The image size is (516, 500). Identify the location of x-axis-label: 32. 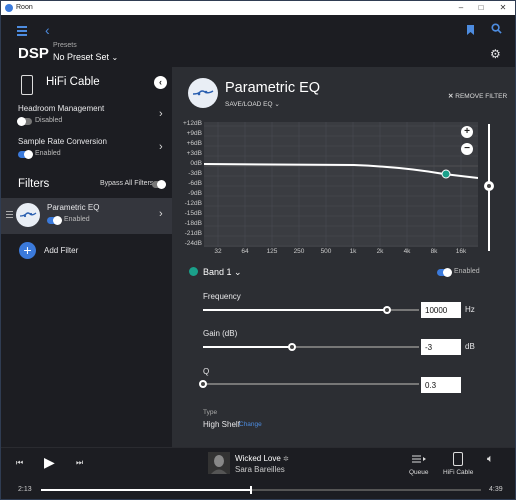
(218, 251).